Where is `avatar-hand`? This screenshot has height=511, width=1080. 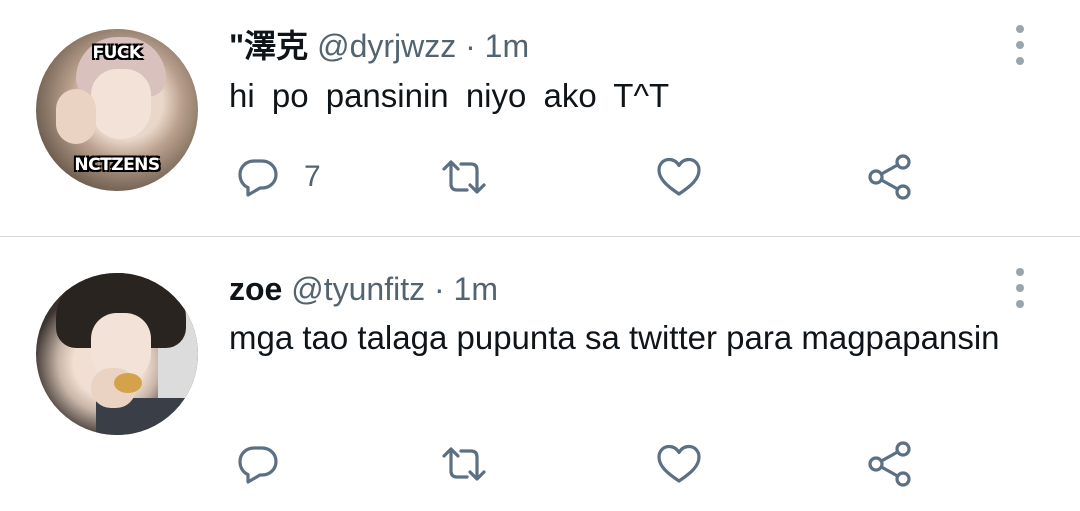
avatar-hand is located at coordinates (76, 116).